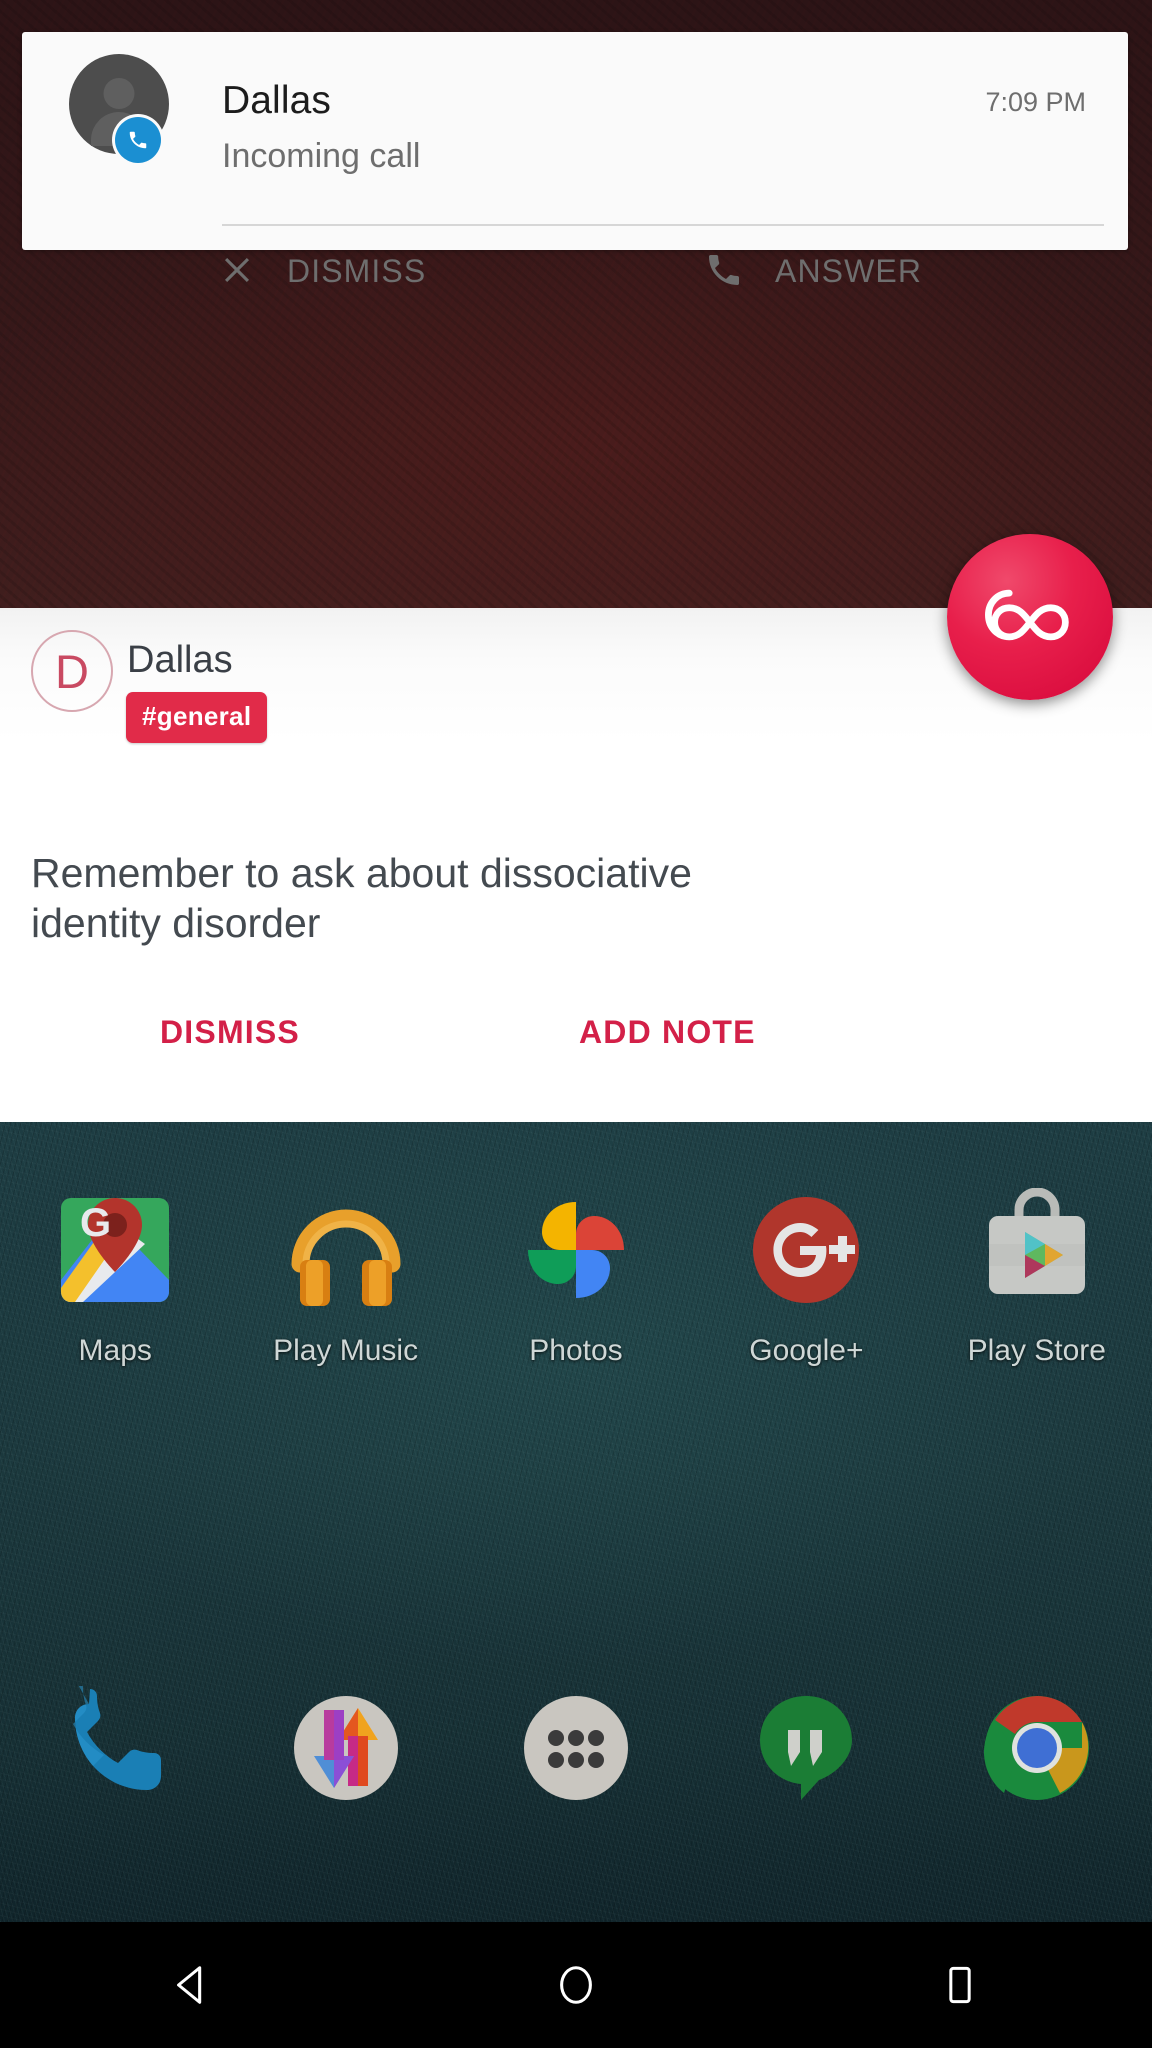 This screenshot has height=2048, width=1152. Describe the element at coordinates (119, 93) in the screenshot. I see `avatar-head` at that location.